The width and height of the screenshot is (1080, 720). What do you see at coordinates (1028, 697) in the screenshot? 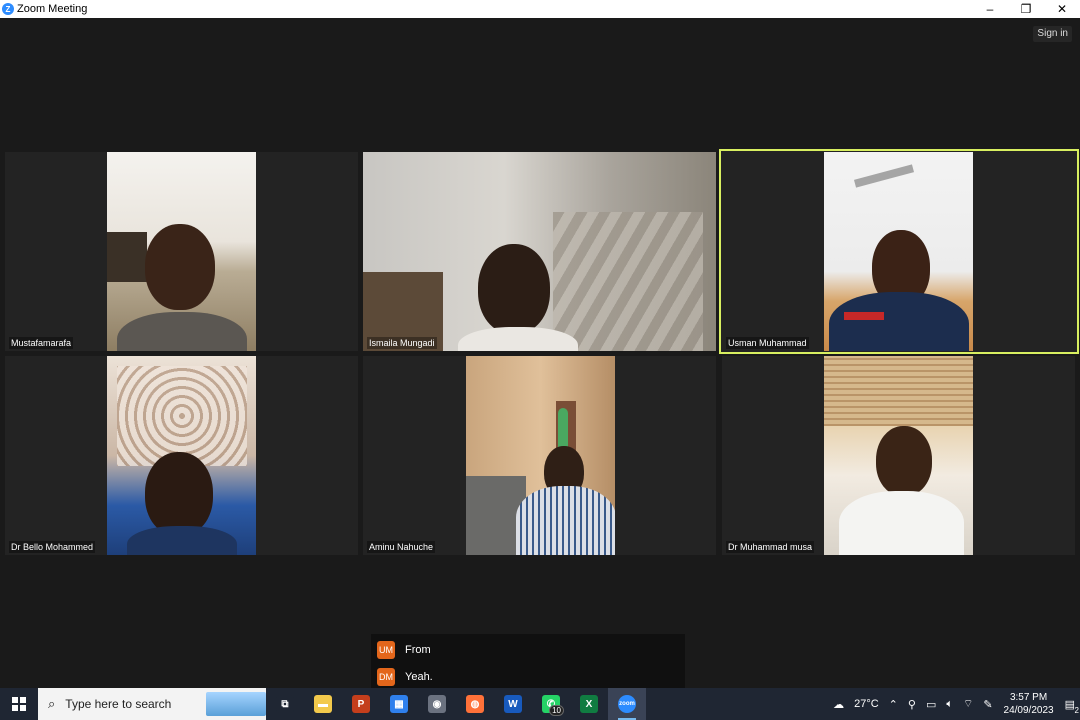
I see `clock-time: 3:57 PM` at bounding box center [1028, 697].